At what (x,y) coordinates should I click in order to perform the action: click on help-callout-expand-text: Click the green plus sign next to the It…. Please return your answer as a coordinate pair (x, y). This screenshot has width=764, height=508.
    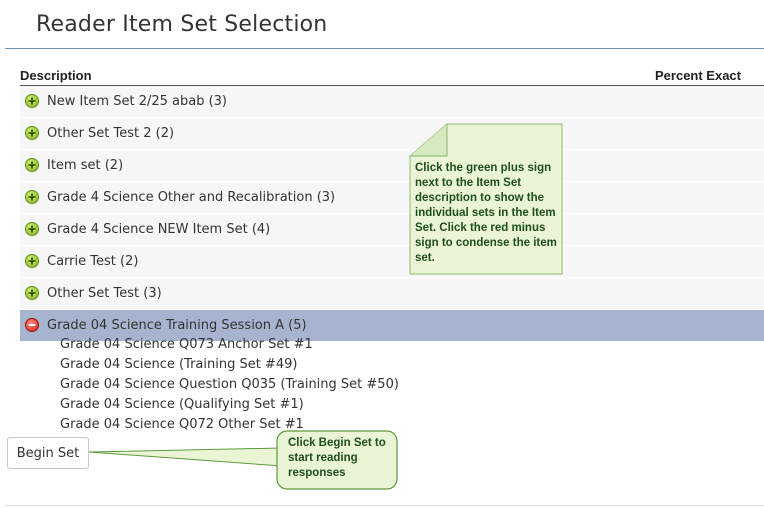
    Looking at the image, I should click on (486, 213).